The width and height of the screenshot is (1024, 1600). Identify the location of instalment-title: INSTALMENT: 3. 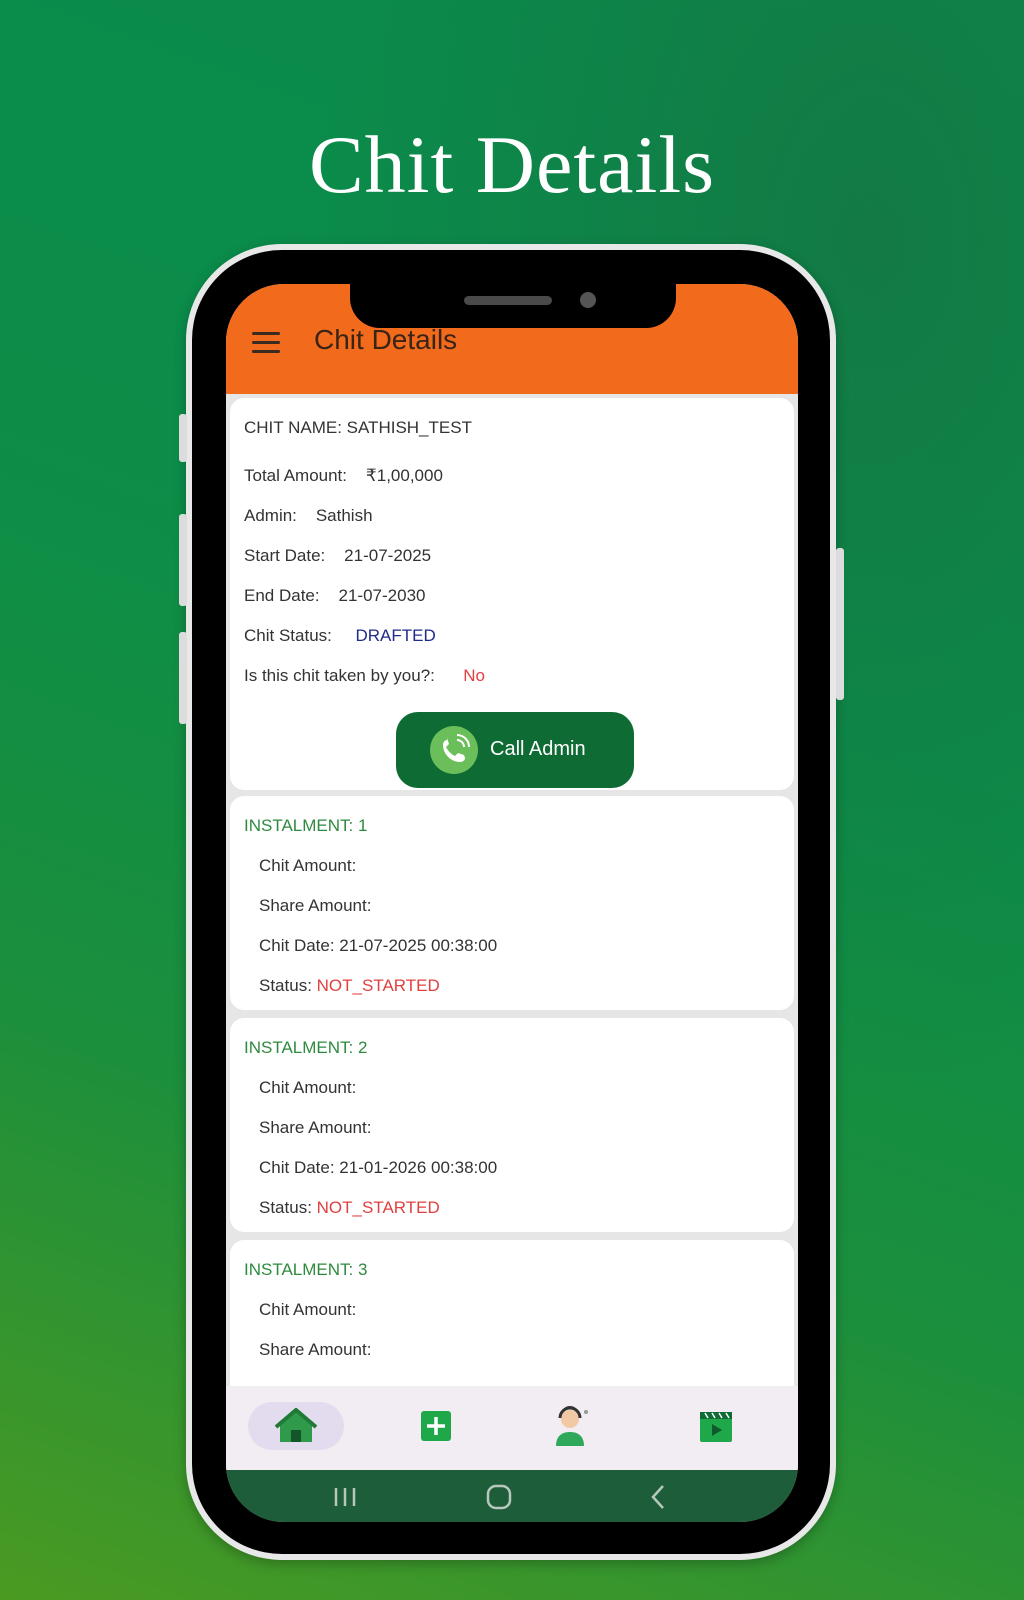
(306, 1269).